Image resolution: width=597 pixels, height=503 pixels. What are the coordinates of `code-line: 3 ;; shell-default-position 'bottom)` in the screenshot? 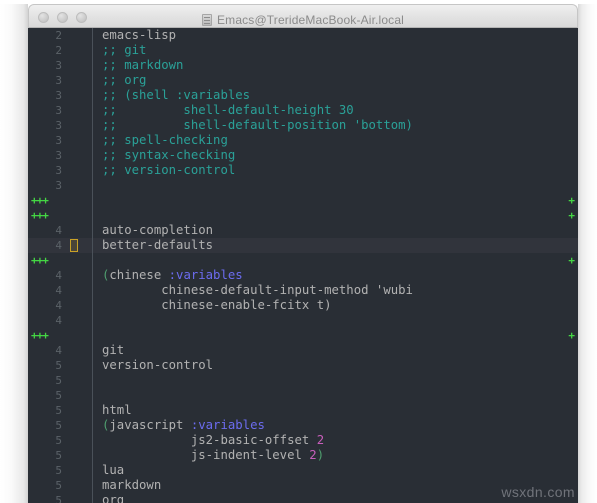 It's located at (303, 125).